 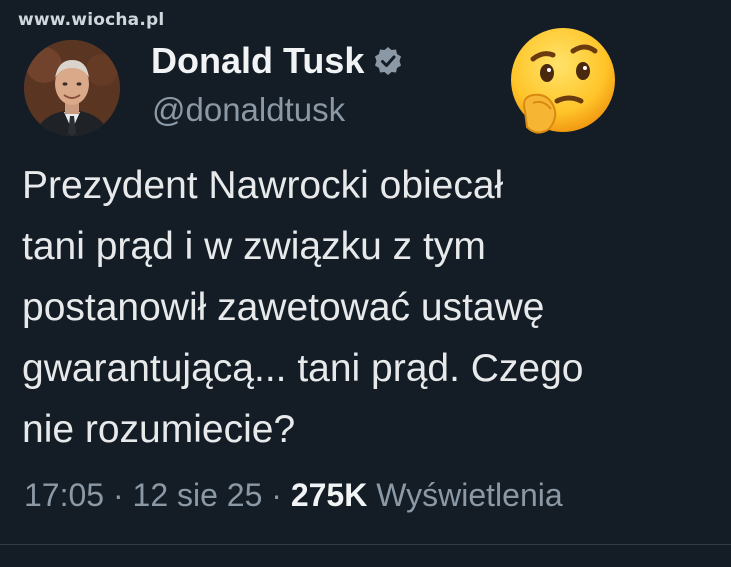 What do you see at coordinates (329, 495) in the screenshot?
I see `views-count: 275K` at bounding box center [329, 495].